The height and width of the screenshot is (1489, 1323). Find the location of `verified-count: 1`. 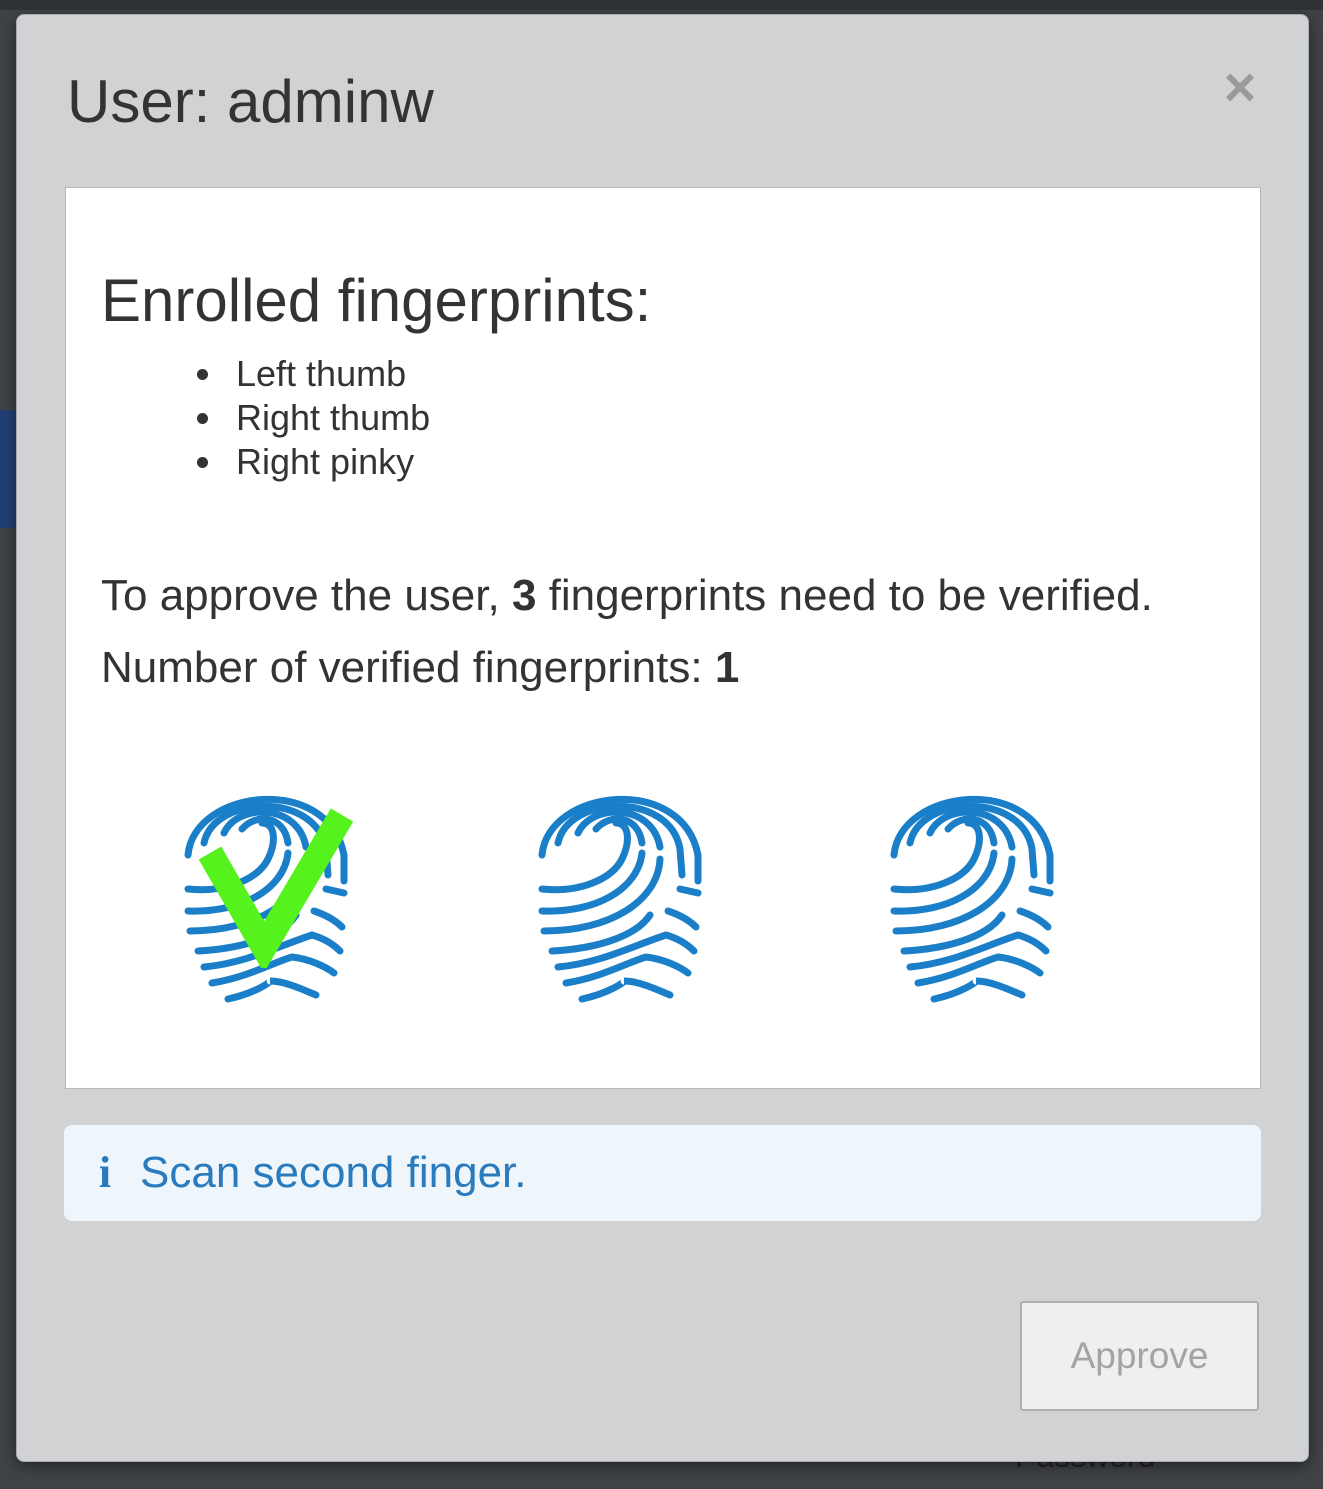

verified-count: 1 is located at coordinates (727, 667).